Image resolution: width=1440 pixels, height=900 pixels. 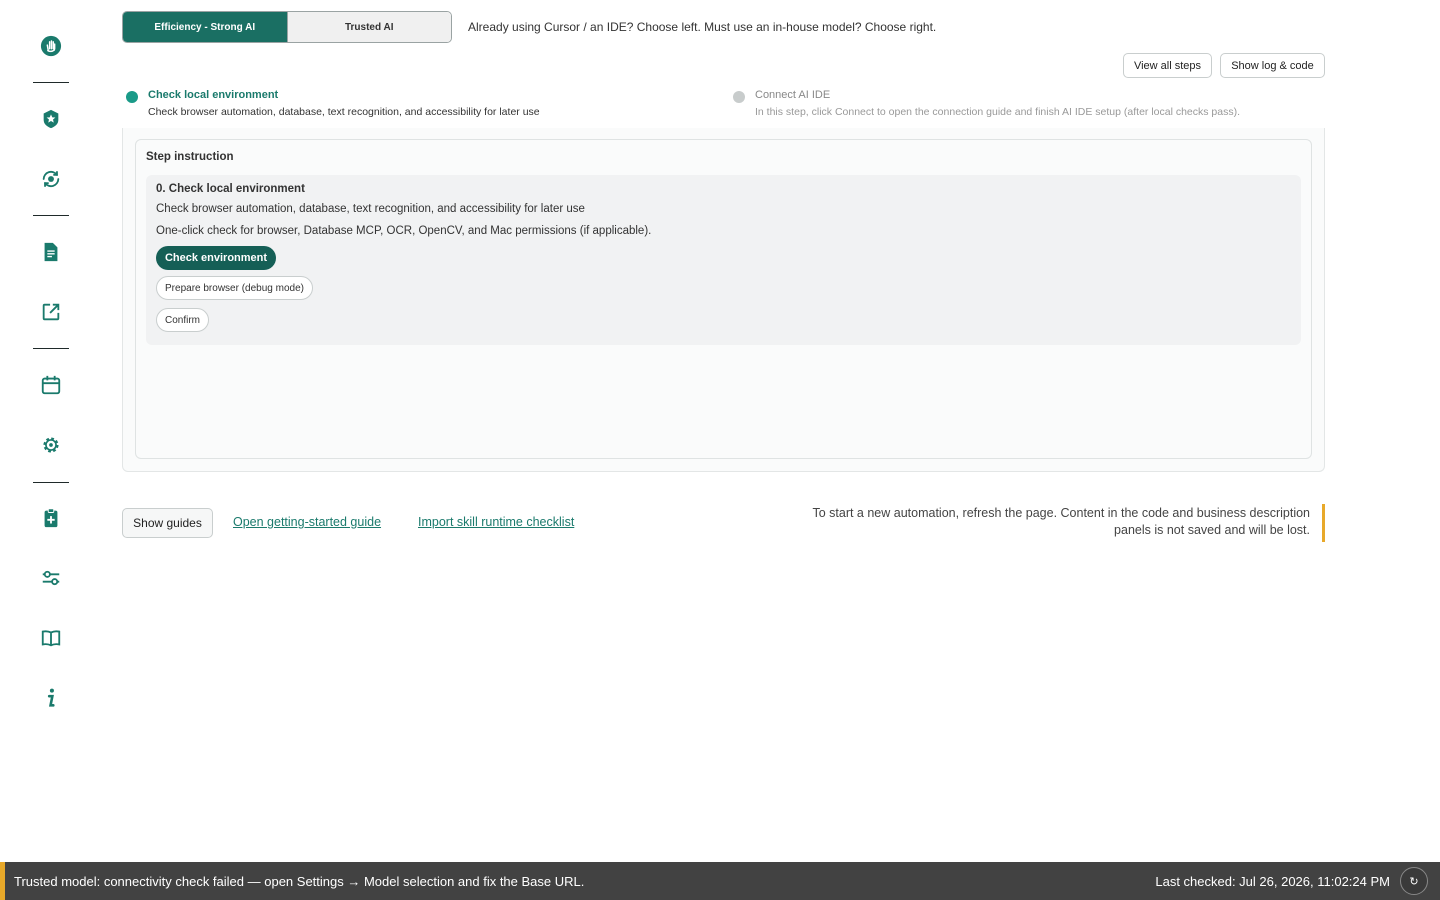 What do you see at coordinates (51, 518) in the screenshot?
I see `clipboard-plus-icon` at bounding box center [51, 518].